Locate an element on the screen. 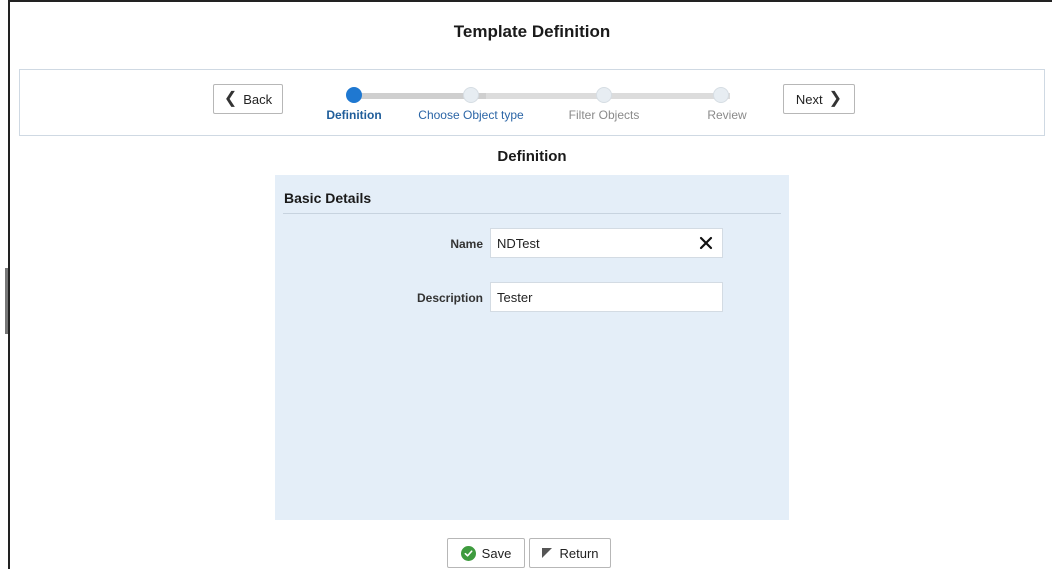 Image resolution: width=1052 pixels, height=569 pixels. next-button-label: Next is located at coordinates (809, 99).